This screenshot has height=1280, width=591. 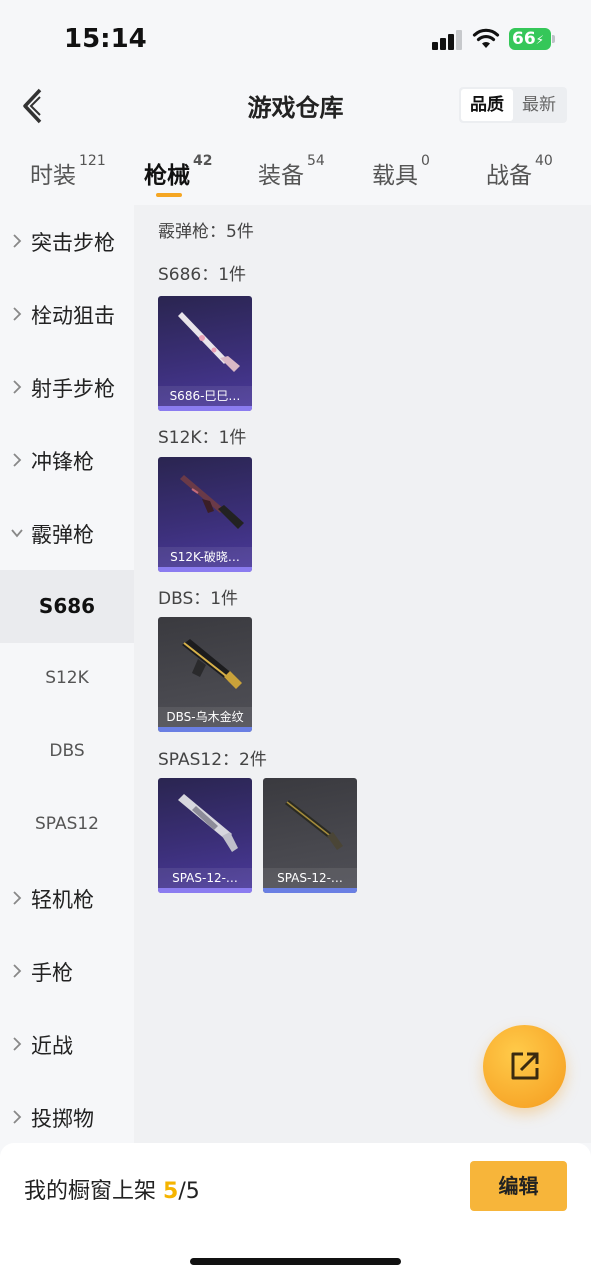 I want to click on sidebar-item-label: 投掷物, so click(x=62, y=1119).